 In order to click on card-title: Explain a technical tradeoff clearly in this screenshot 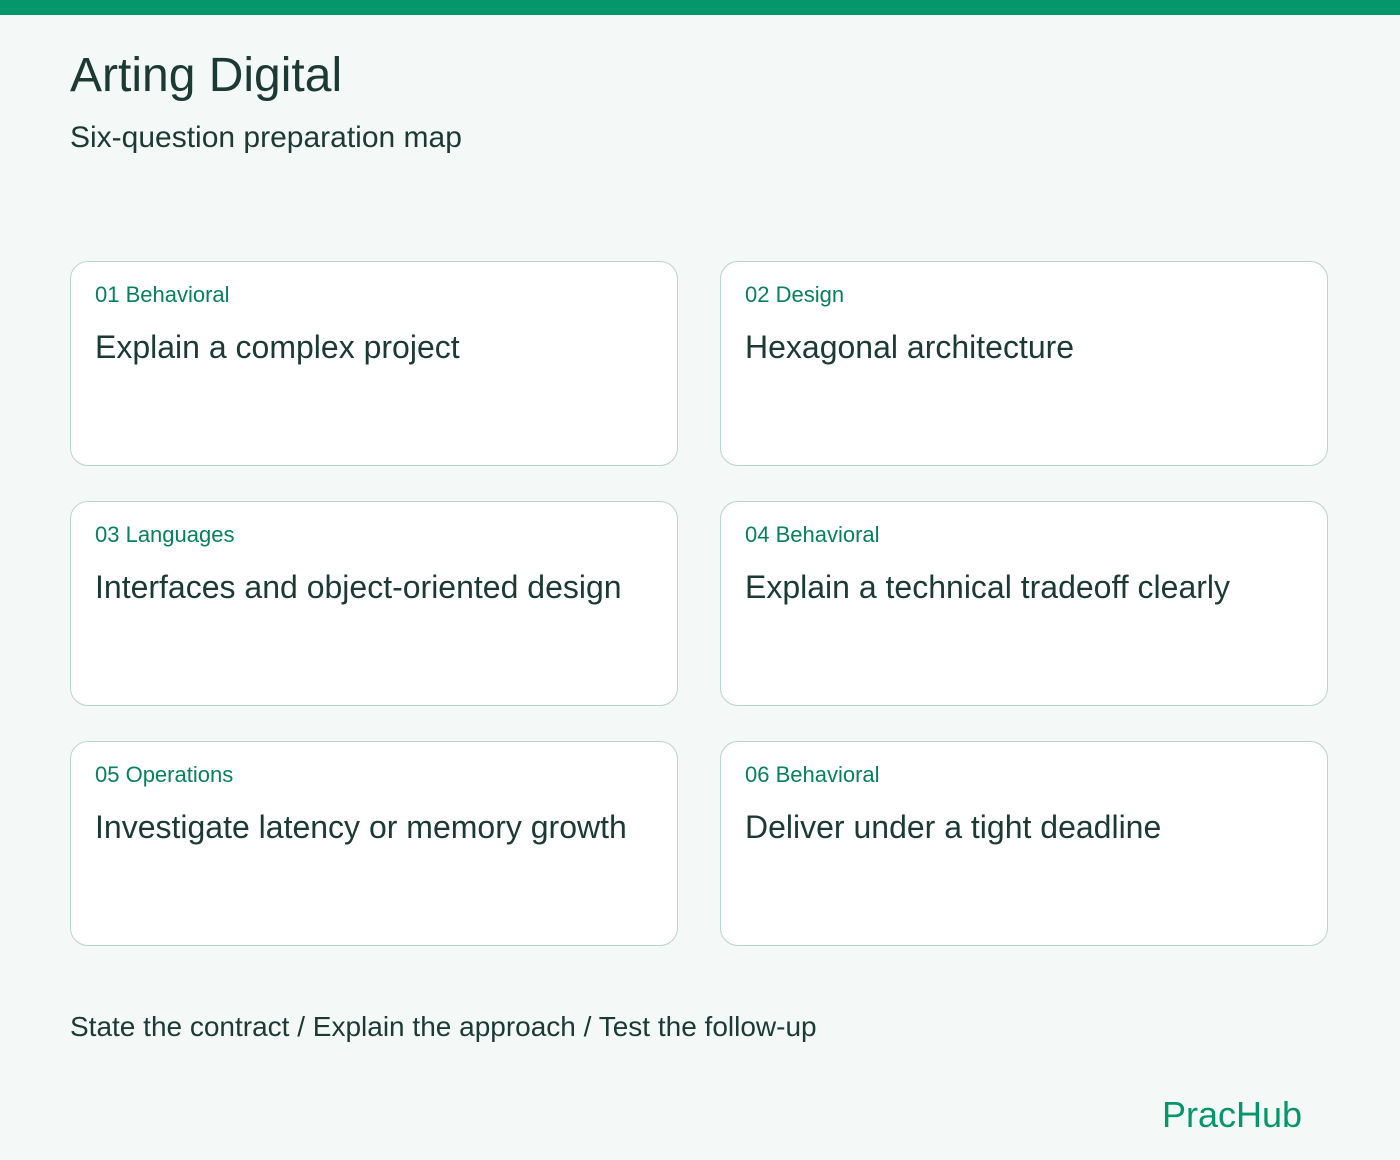, I will do `click(988, 587)`.